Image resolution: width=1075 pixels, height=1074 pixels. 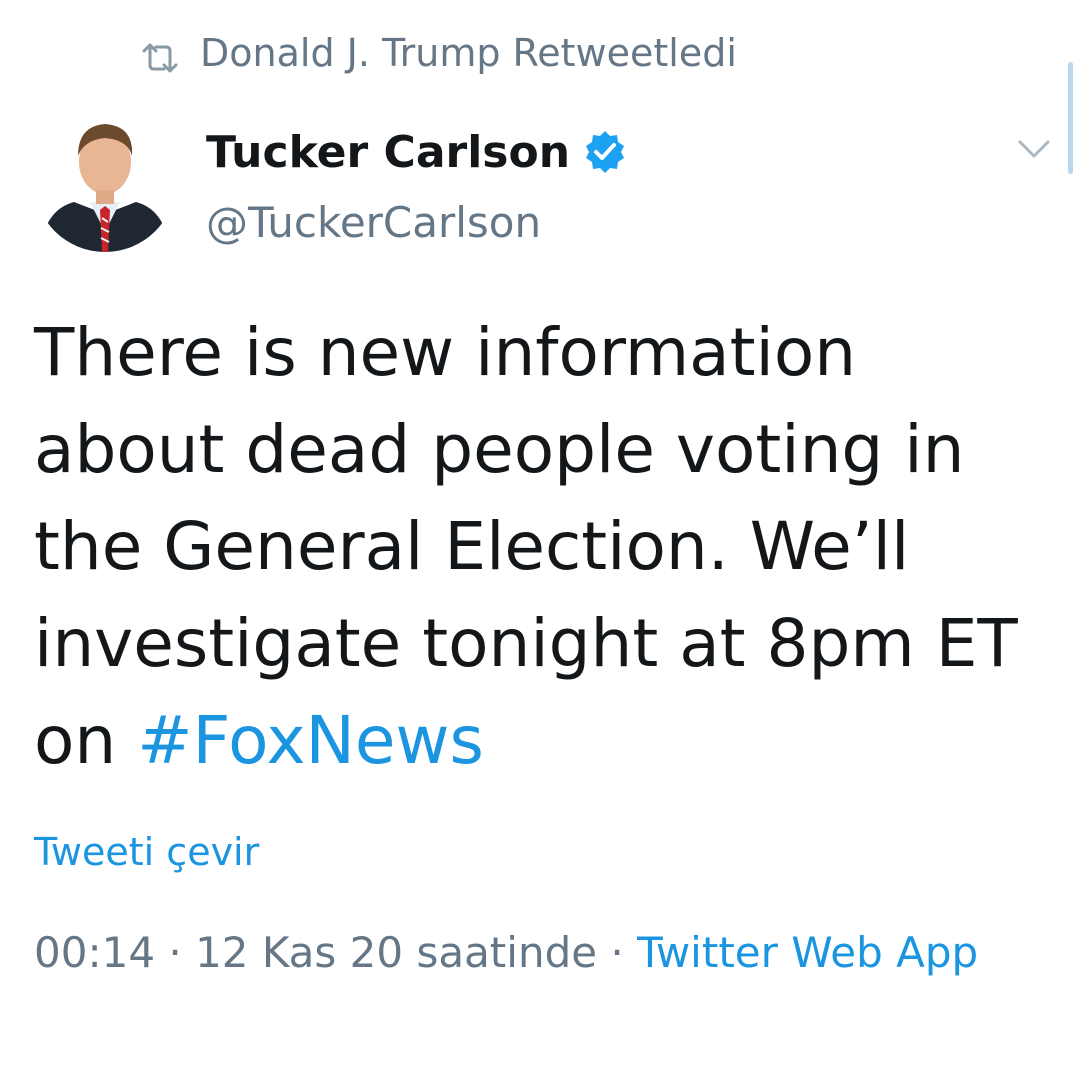 I want to click on scrollbar-thumb, so click(x=1070, y=118).